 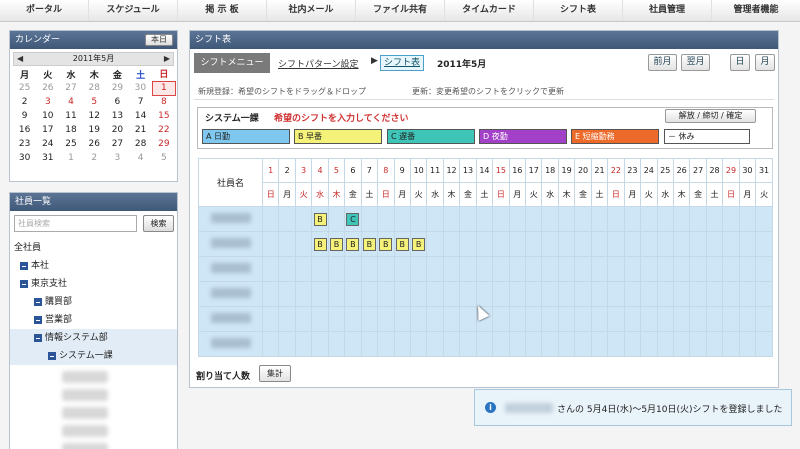 I want to click on tree-node: 全社員, so click(x=93, y=248).